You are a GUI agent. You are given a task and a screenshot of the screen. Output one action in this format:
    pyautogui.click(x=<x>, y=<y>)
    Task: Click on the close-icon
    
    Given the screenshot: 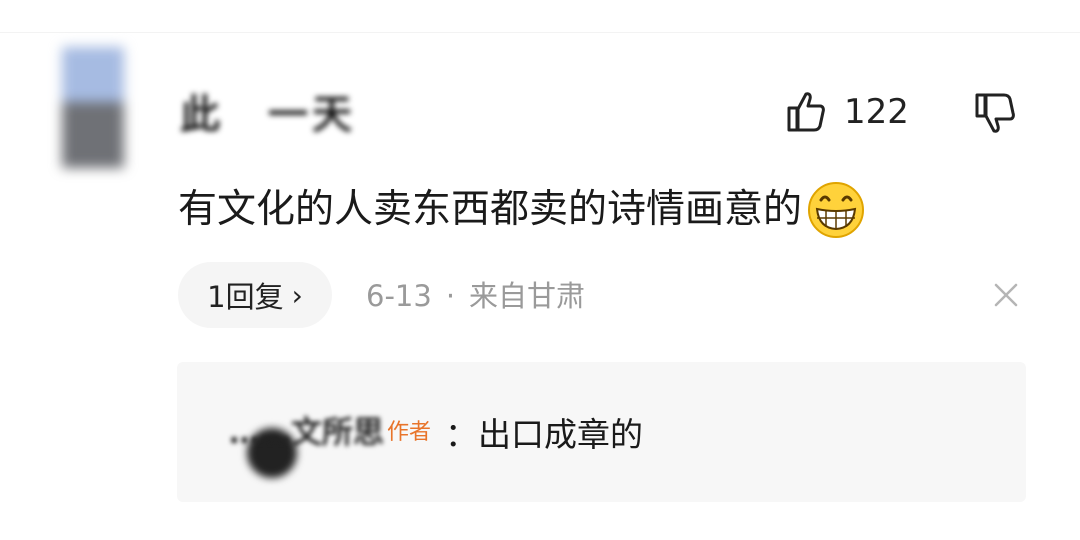 What is the action you would take?
    pyautogui.click(x=1006, y=295)
    